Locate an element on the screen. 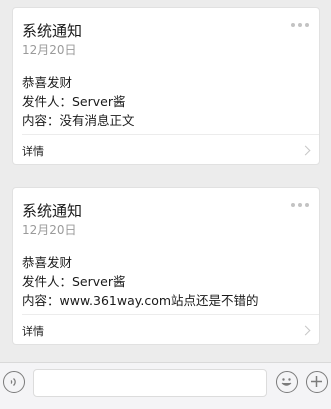 This screenshot has width=331, height=409. message-line: 内容：没有消息正文 is located at coordinates (78, 120).